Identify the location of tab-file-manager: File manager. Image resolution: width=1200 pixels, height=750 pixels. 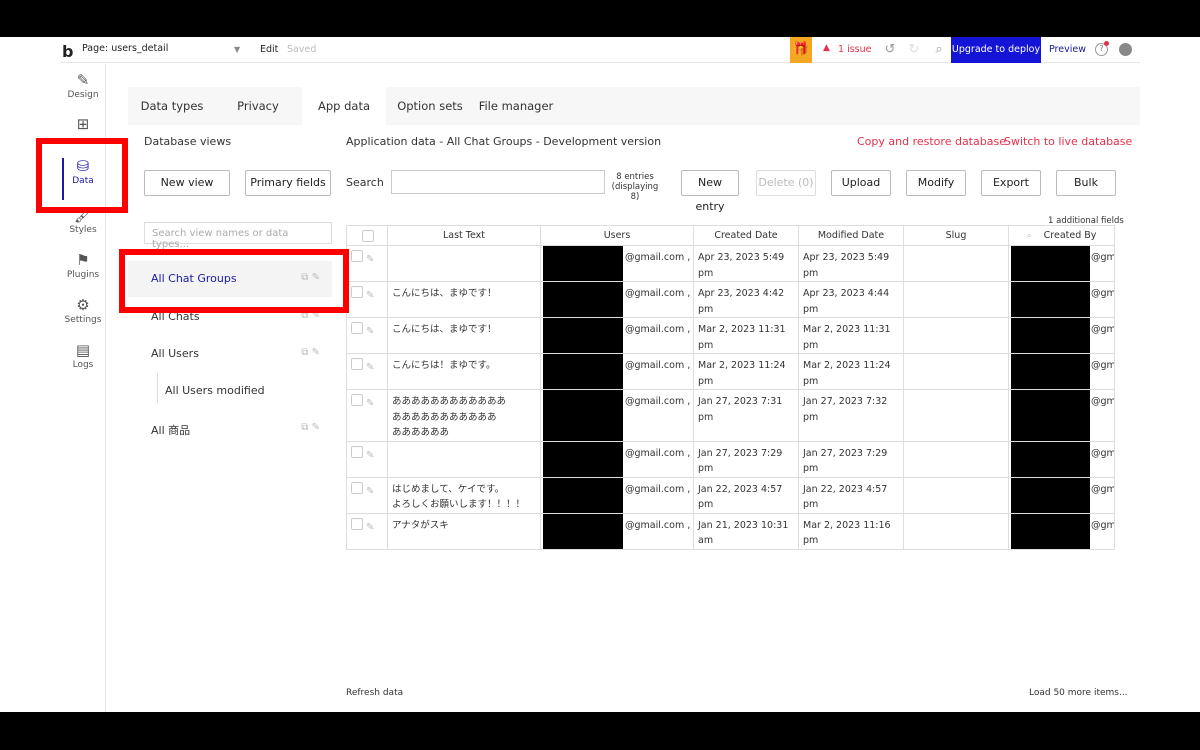
(516, 106).